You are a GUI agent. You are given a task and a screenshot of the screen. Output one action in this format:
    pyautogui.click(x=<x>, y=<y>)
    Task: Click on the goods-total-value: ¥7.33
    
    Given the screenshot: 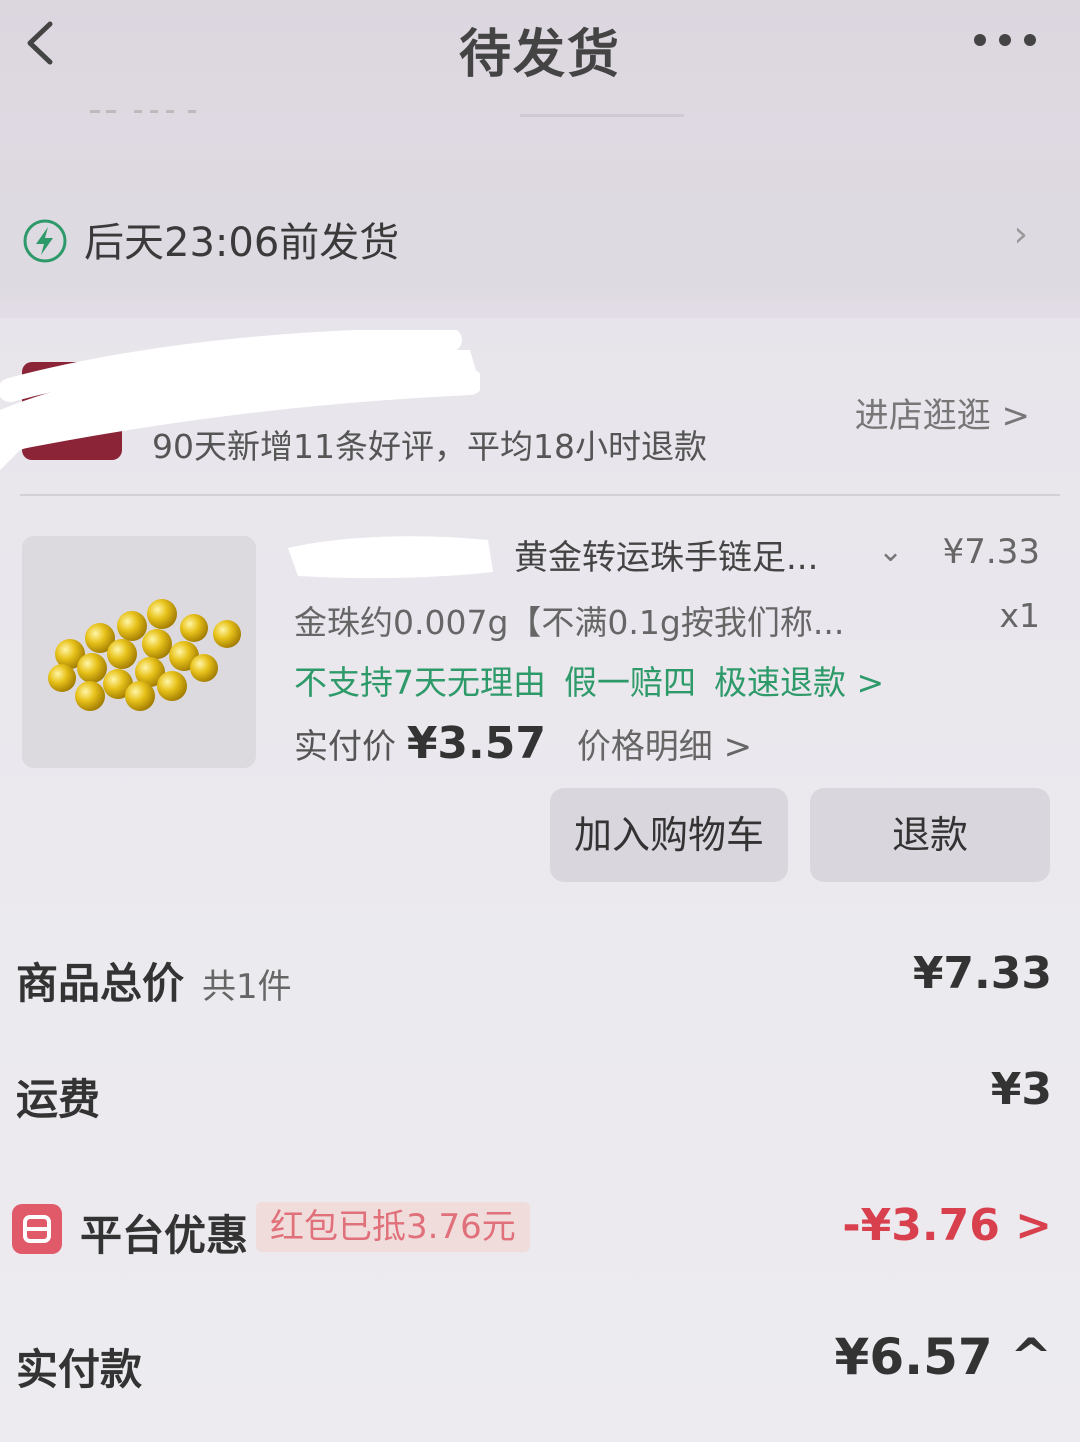 What is the action you would take?
    pyautogui.click(x=982, y=973)
    